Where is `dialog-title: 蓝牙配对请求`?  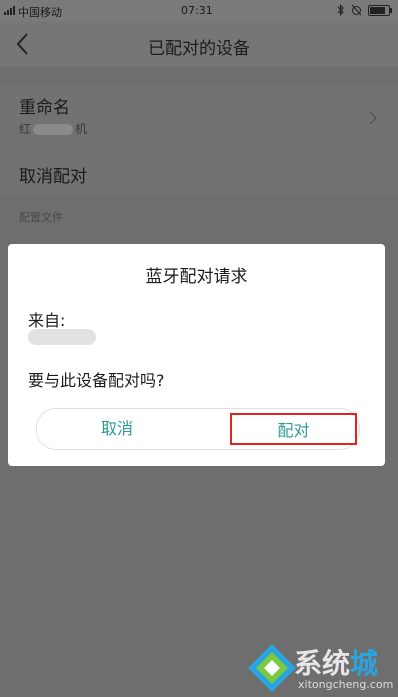
dialog-title: 蓝牙配对请求 is located at coordinates (196, 277).